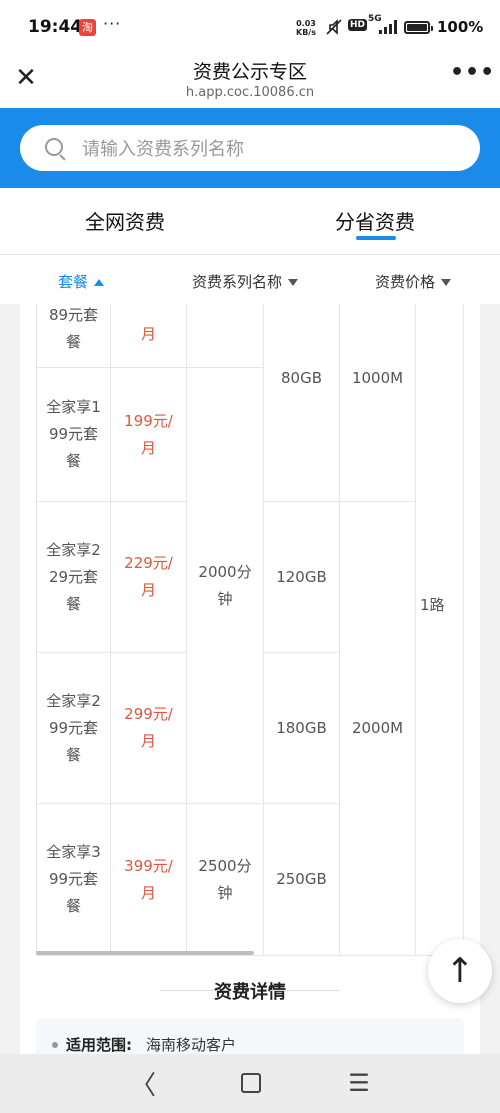 This screenshot has width=500, height=1113. Describe the element at coordinates (405, 282) in the screenshot. I see `sort-price-label: 资费价格` at that location.